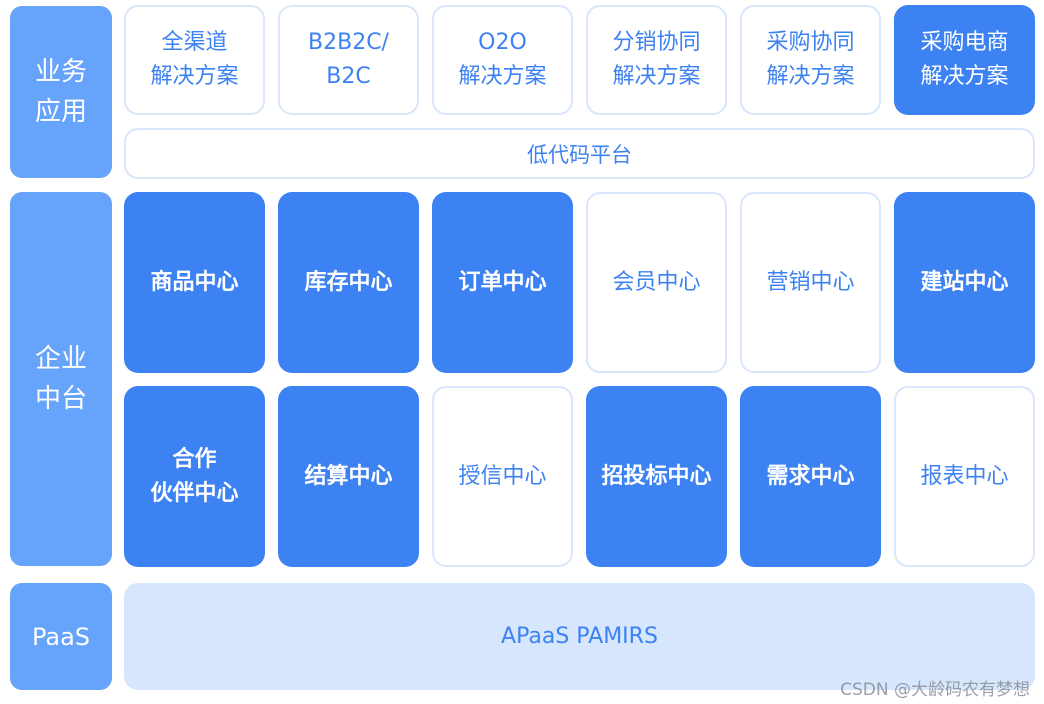  What do you see at coordinates (194, 60) in the screenshot?
I see `solution-box-1: 全渠道 解决方案` at bounding box center [194, 60].